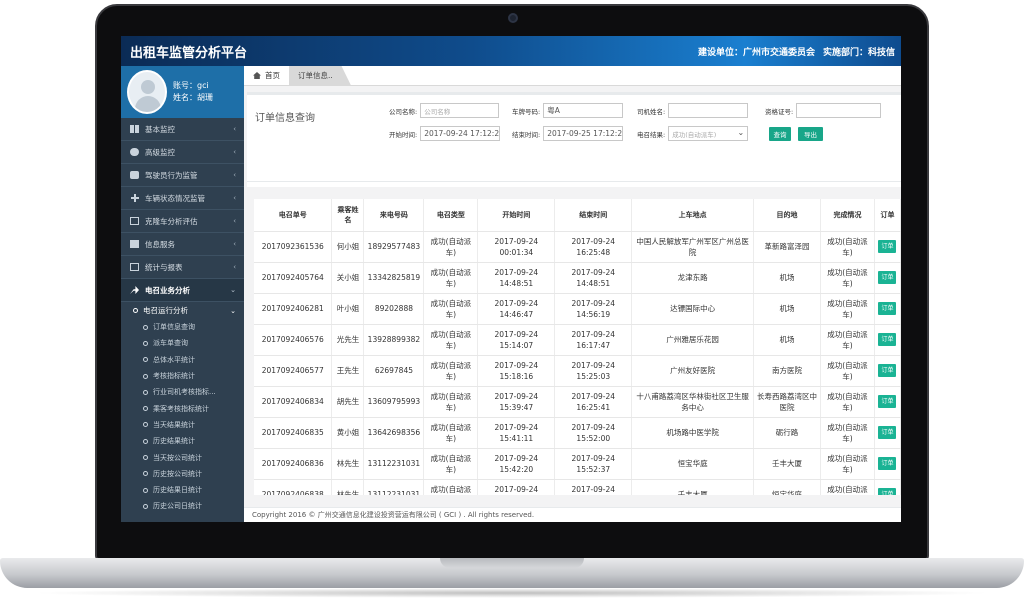 This screenshot has width=1024, height=606. Describe the element at coordinates (460, 110) in the screenshot. I see `company-input: 公司名称` at that location.